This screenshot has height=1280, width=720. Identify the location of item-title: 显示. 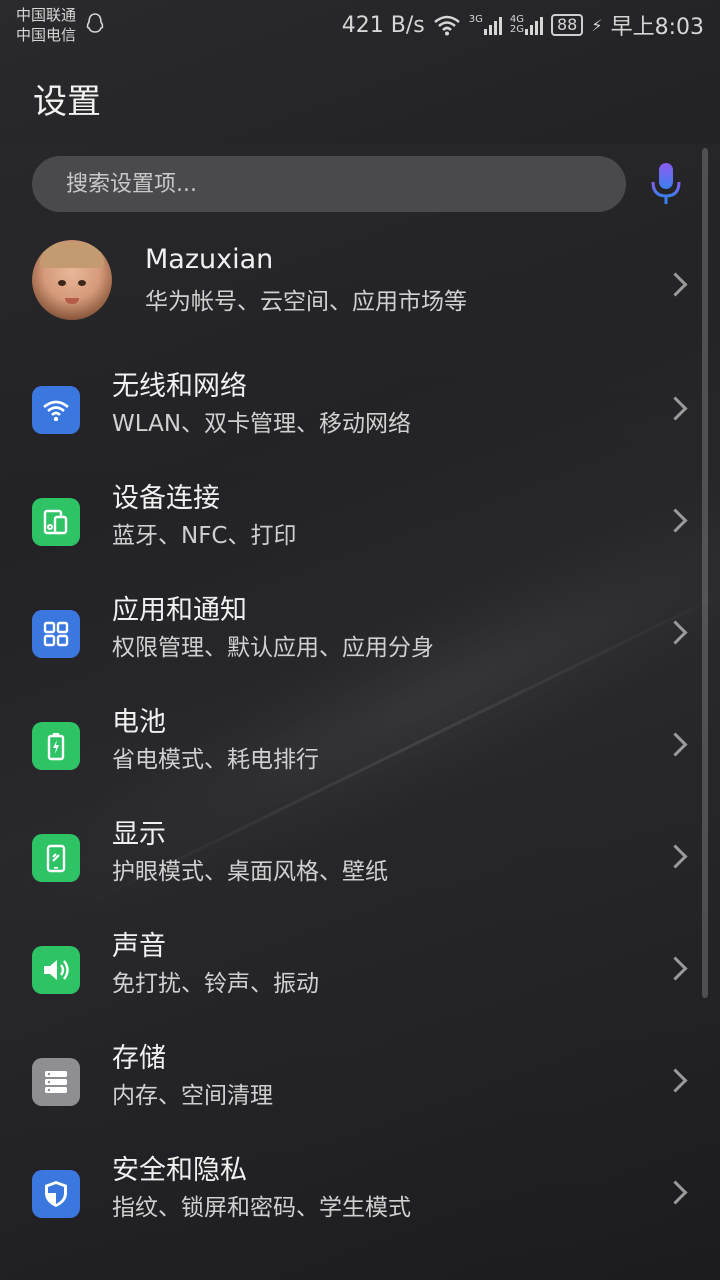
(139, 834).